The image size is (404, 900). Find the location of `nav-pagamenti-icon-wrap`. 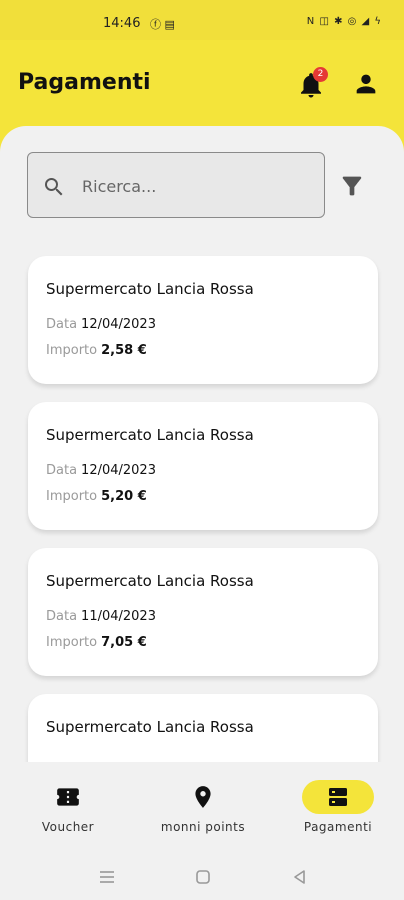

nav-pagamenti-icon-wrap is located at coordinates (338, 797).